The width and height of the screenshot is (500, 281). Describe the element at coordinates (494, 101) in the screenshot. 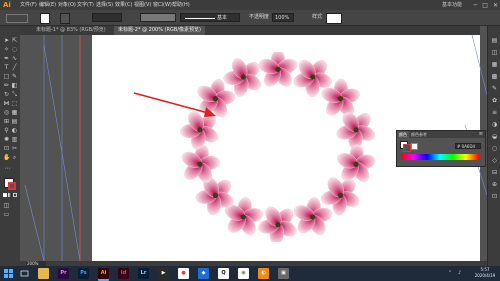

I see `symbols-icon: ✿` at that location.